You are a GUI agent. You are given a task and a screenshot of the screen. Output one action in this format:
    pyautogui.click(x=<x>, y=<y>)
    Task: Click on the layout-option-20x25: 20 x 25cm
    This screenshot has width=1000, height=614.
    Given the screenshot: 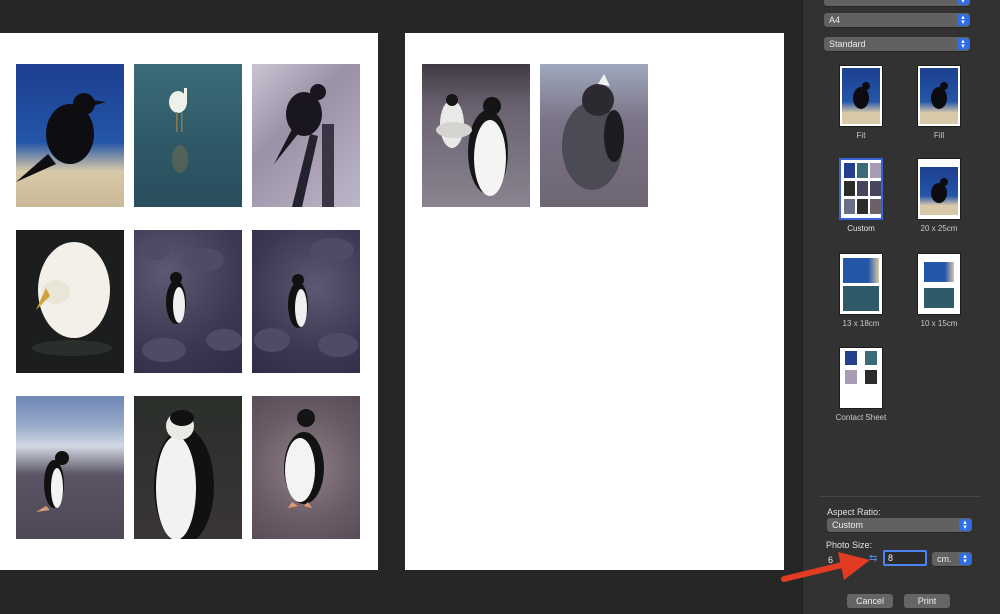 What is the action you would take?
    pyautogui.click(x=939, y=195)
    